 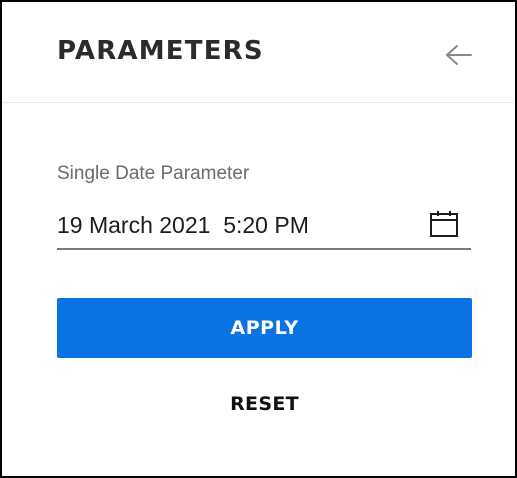 What do you see at coordinates (264, 404) in the screenshot?
I see `reset-button: RESET` at bounding box center [264, 404].